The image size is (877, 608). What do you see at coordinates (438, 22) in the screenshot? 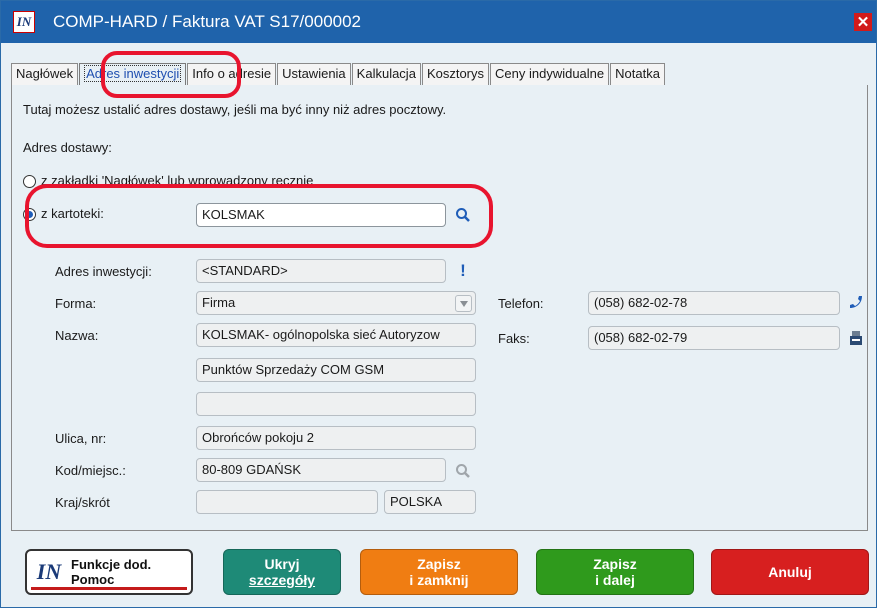
I see `title-bar: IN COMP-HARD / Faktura VAT S17/000002 ✕` at bounding box center [438, 22].